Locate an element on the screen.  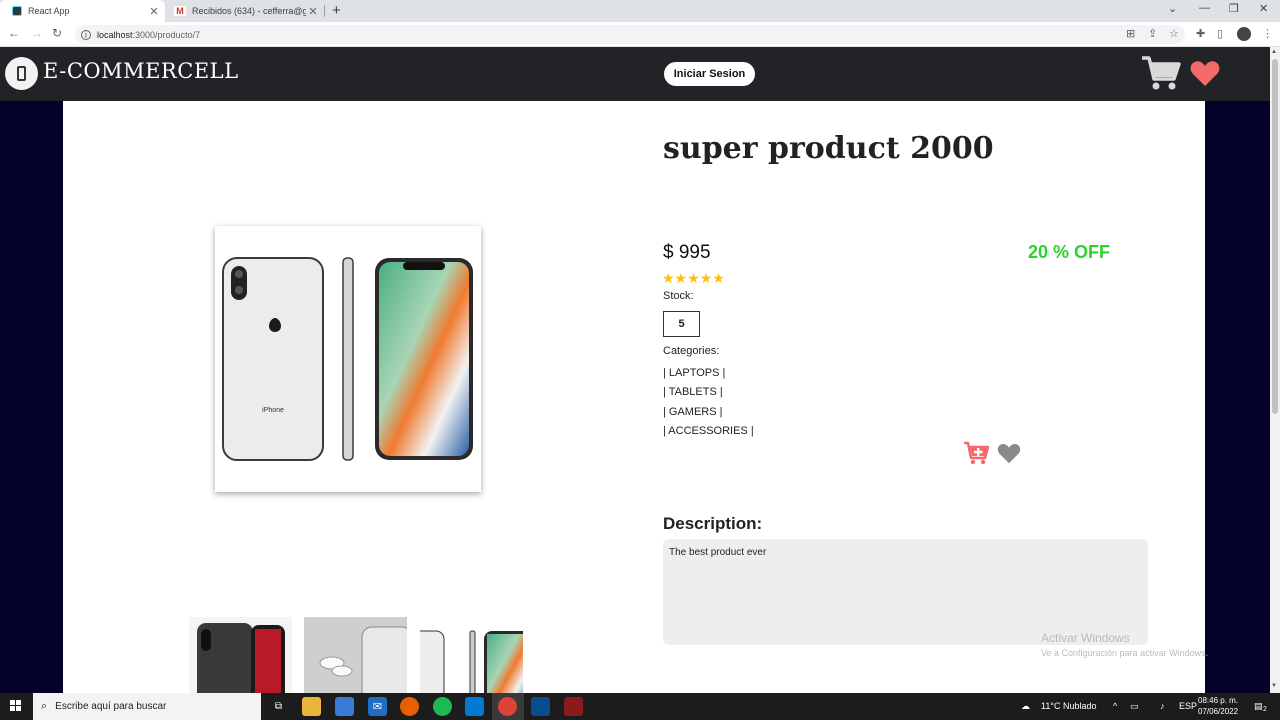
vscode-icon is located at coordinates (474, 706).